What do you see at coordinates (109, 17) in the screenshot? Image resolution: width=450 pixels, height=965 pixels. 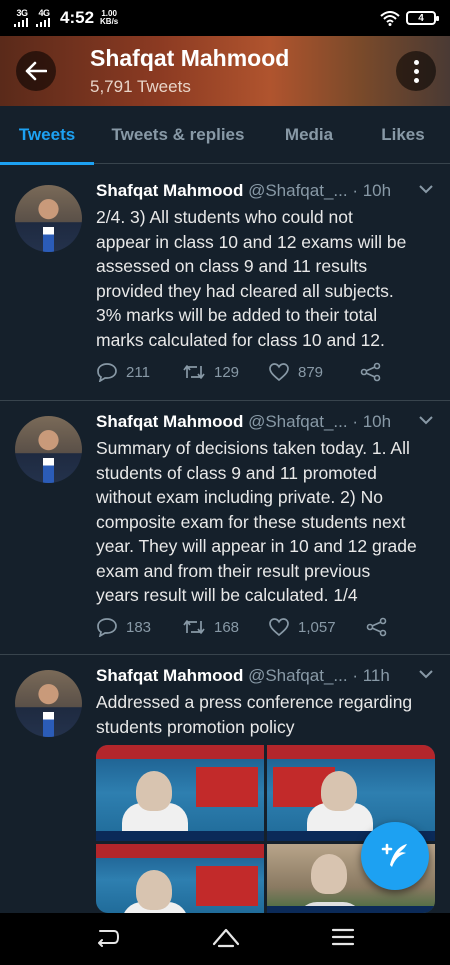 I see `network-speed: 1.00 KB/s` at bounding box center [109, 17].